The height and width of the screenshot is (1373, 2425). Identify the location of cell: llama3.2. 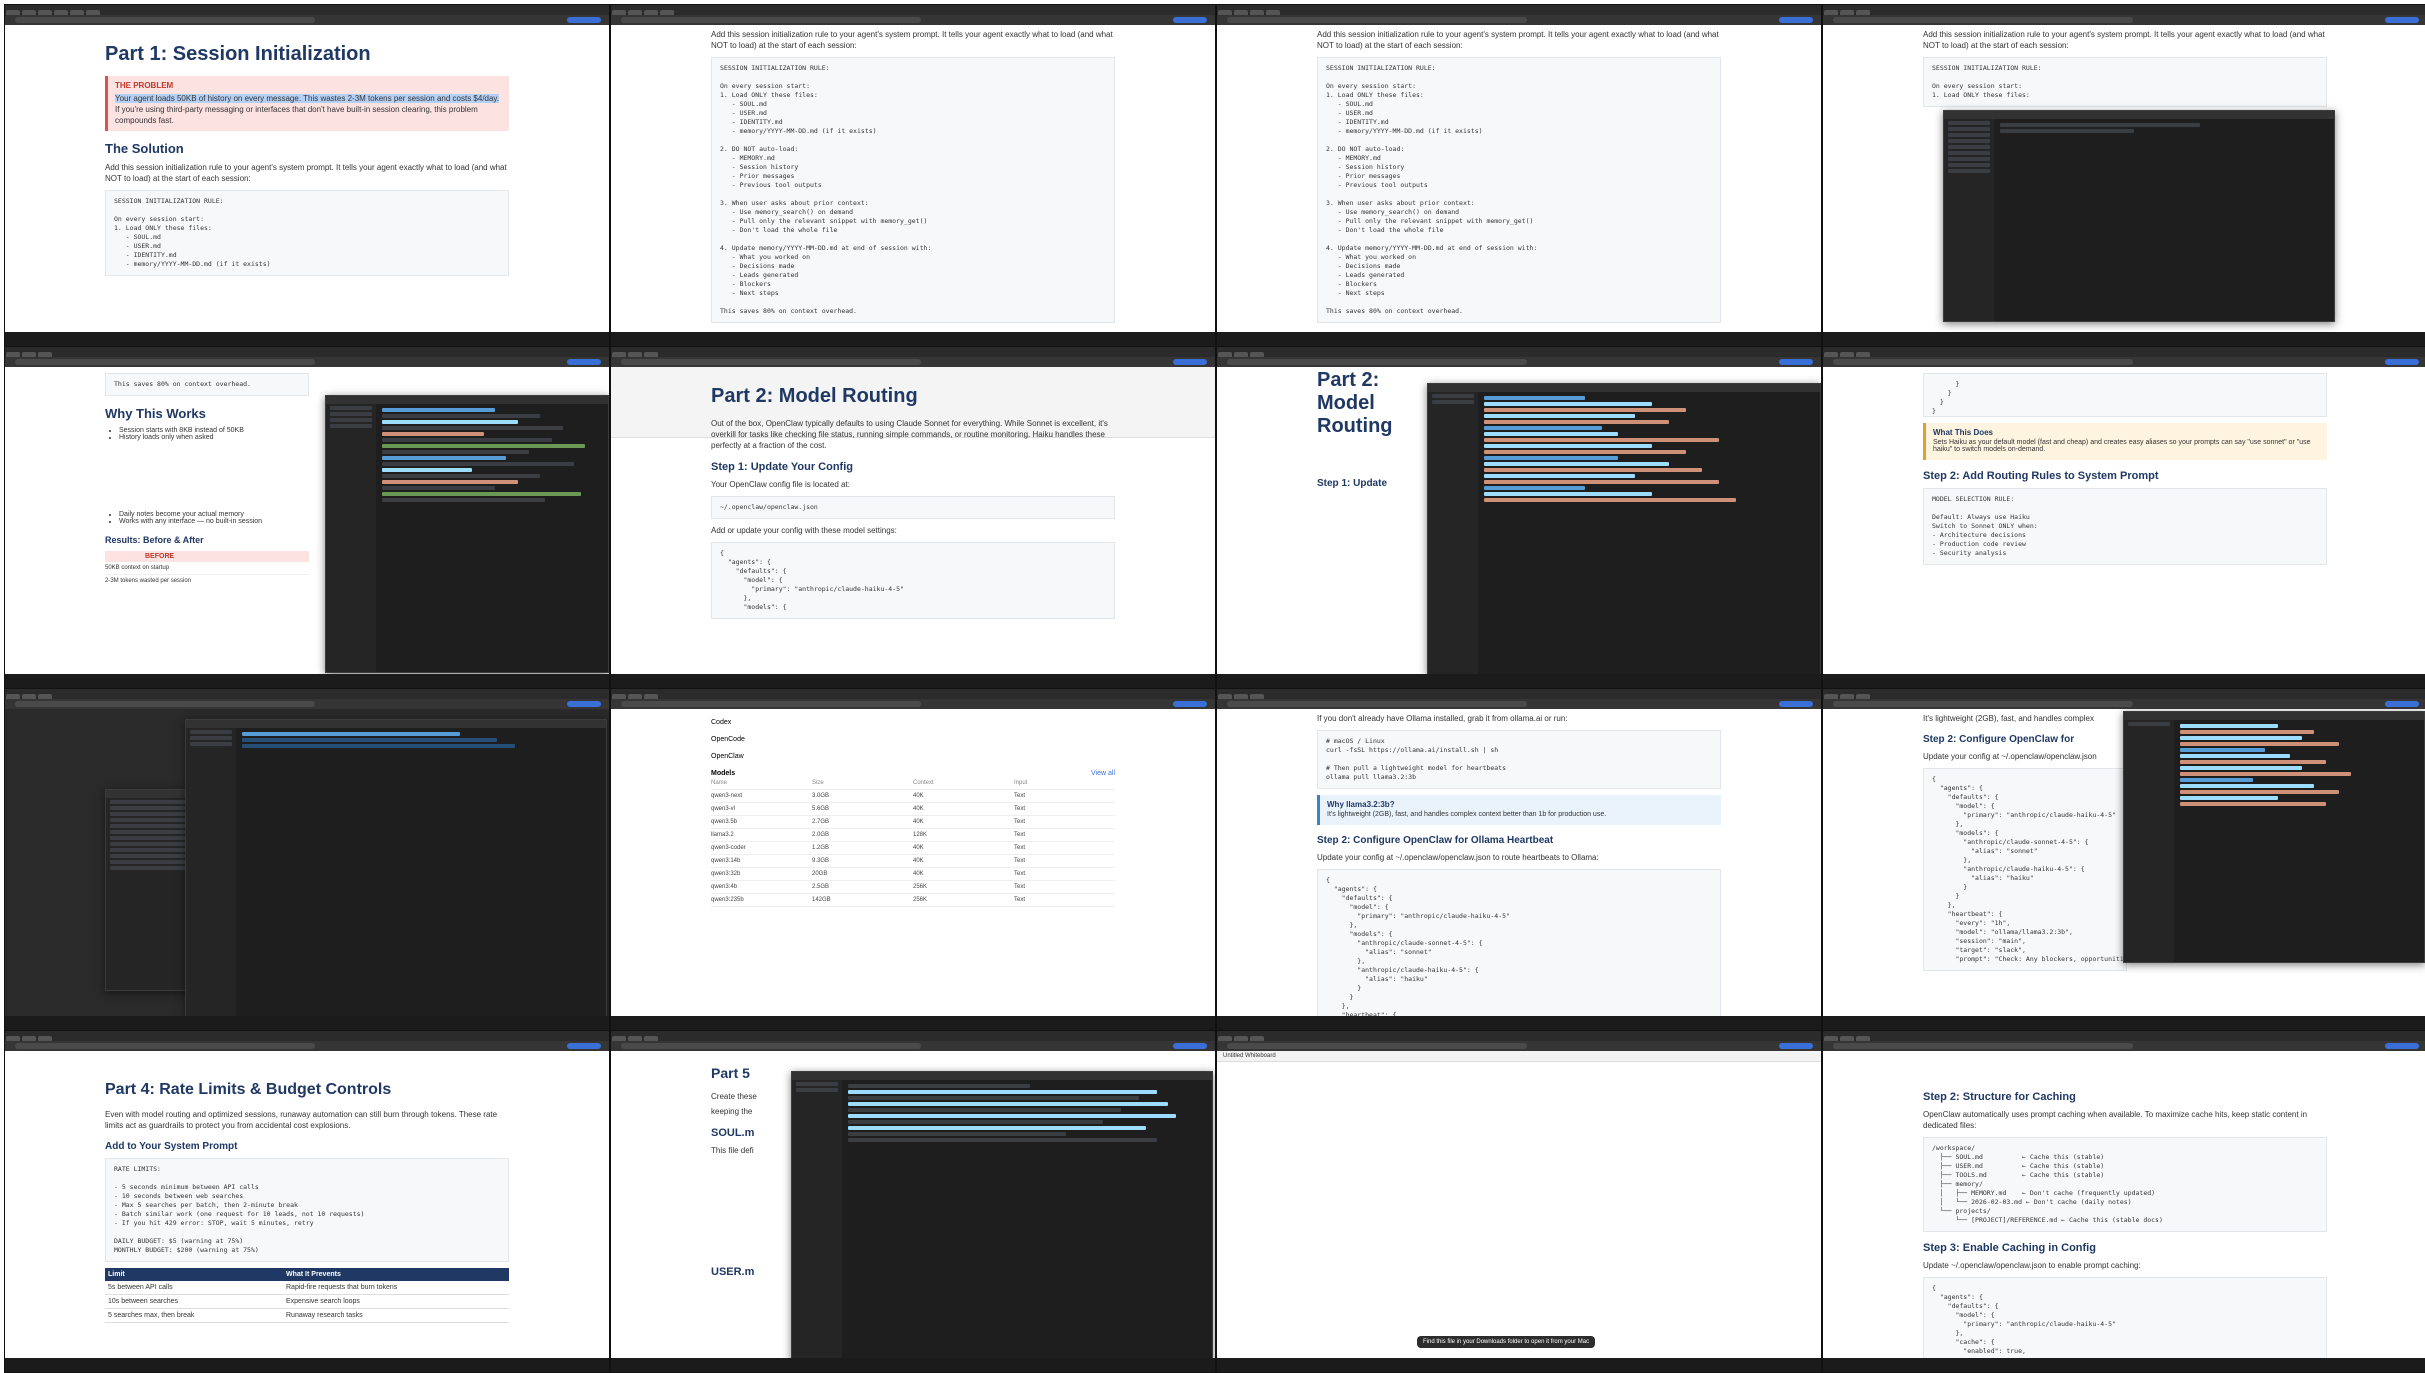
(722, 835).